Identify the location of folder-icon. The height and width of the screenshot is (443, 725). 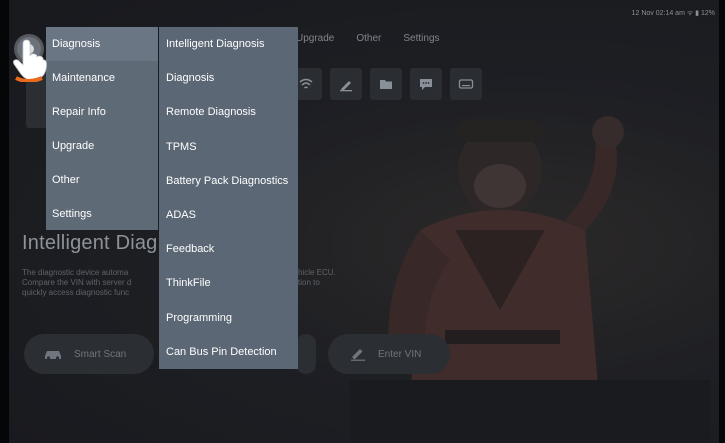
(386, 84).